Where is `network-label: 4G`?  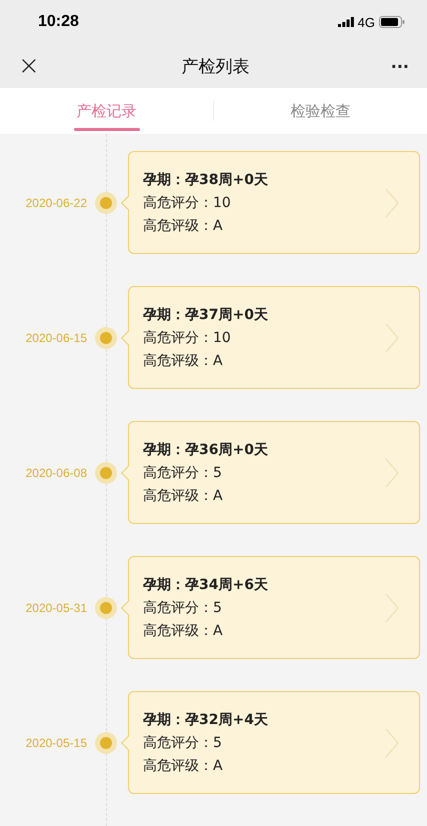 network-label: 4G is located at coordinates (366, 22).